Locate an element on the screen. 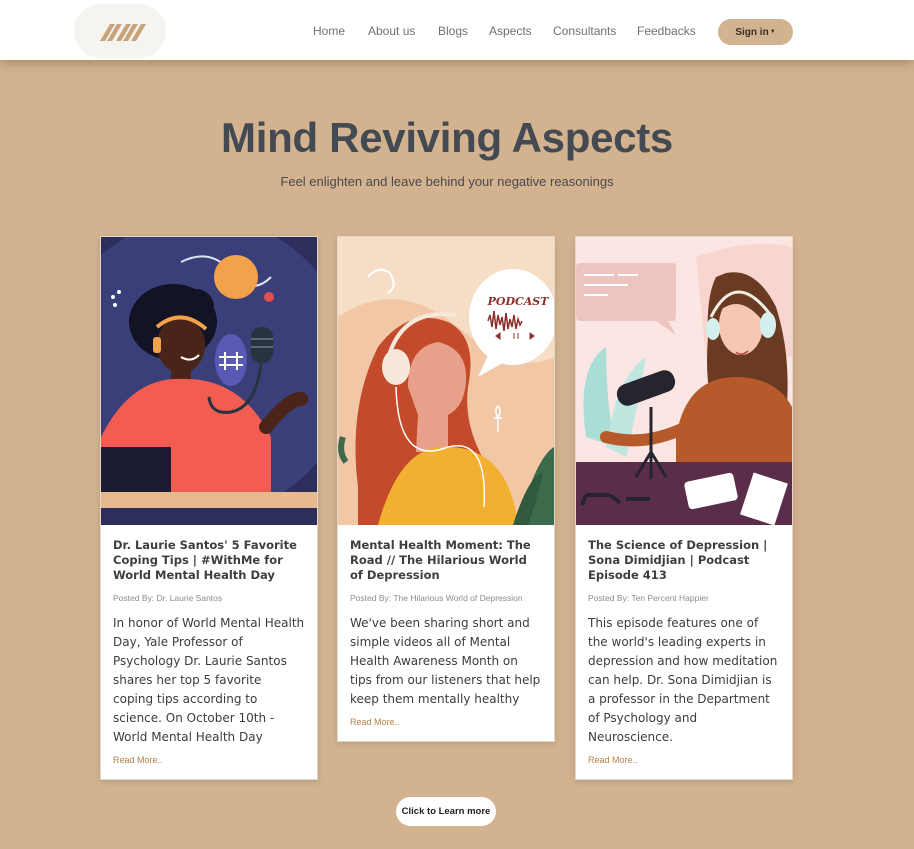 The image size is (914, 849). card-author: Posted By: Ten Percent Happier is located at coordinates (648, 598).